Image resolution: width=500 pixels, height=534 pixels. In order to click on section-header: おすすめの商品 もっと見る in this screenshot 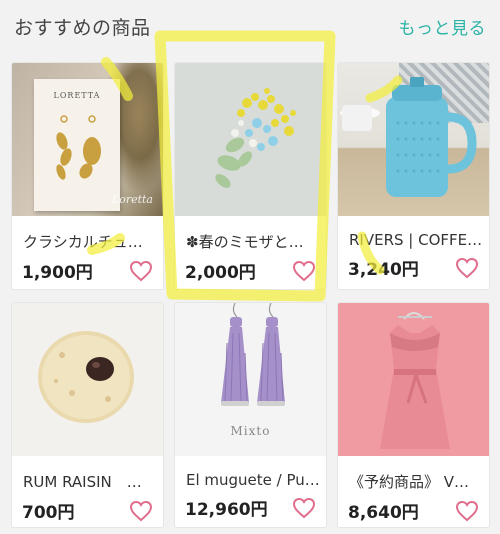, I will do `click(250, 26)`.